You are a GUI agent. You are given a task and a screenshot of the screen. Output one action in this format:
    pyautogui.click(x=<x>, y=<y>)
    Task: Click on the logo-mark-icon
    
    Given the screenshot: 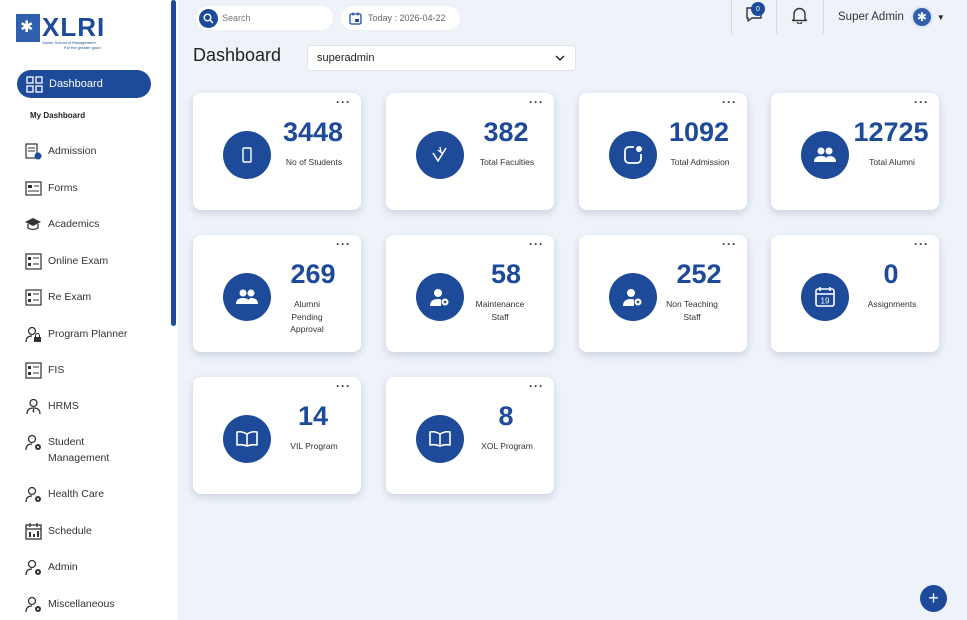 What is the action you would take?
    pyautogui.click(x=28, y=28)
    